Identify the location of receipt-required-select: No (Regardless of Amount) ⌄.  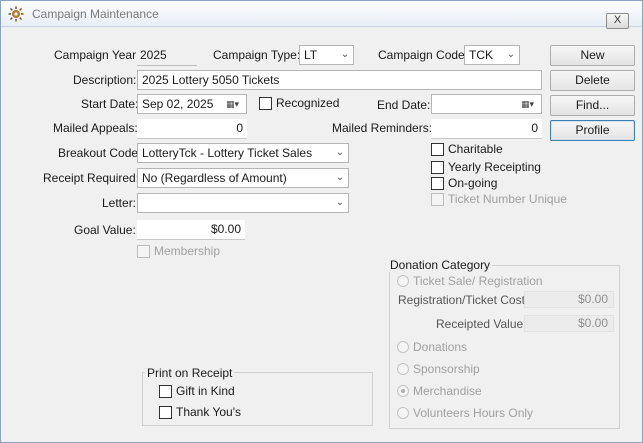
(243, 178).